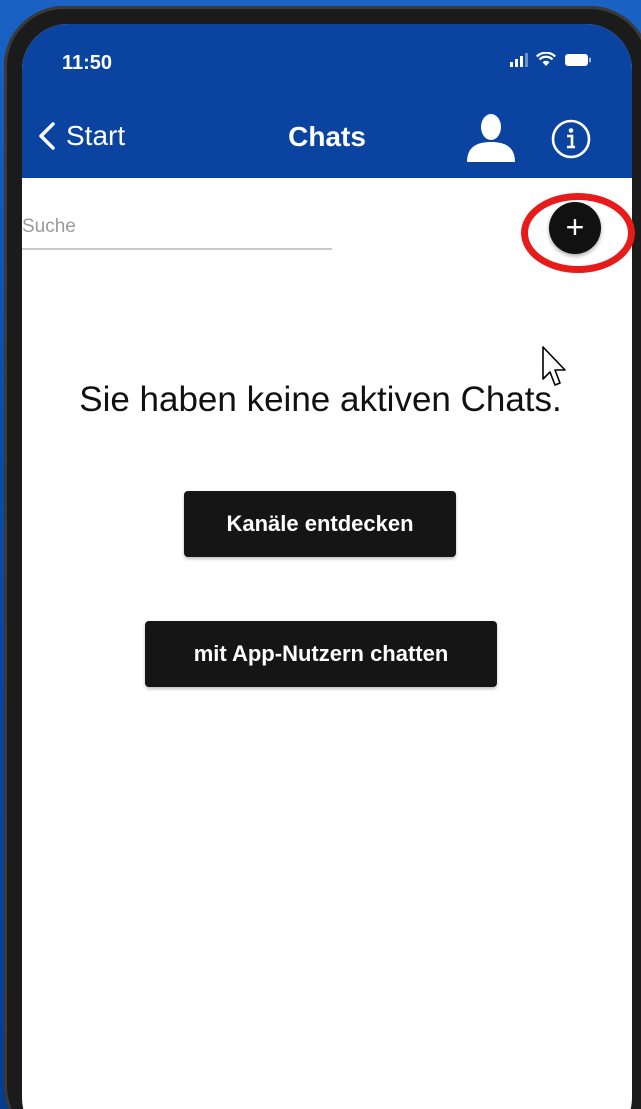  What do you see at coordinates (87, 63) in the screenshot?
I see `status-time: 11:50` at bounding box center [87, 63].